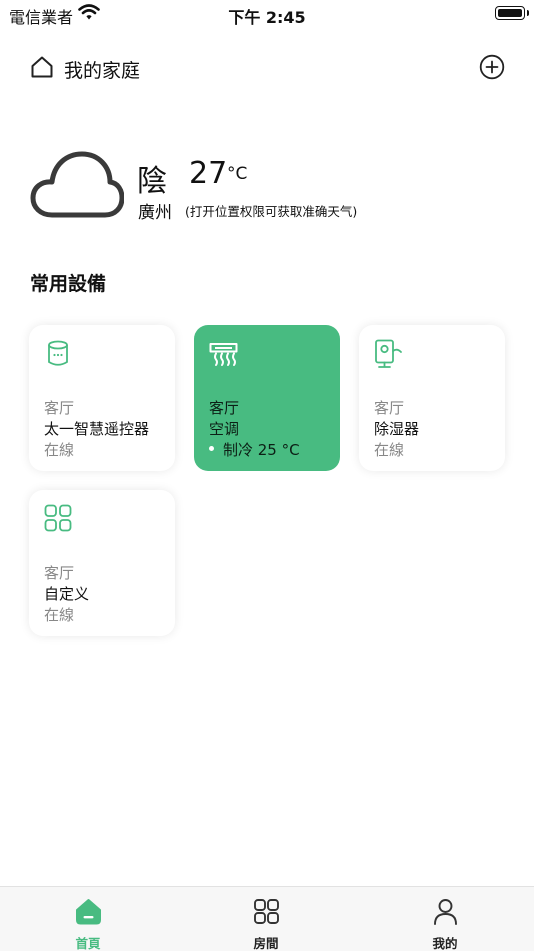  I want to click on remote-control-icon, so click(59, 356).